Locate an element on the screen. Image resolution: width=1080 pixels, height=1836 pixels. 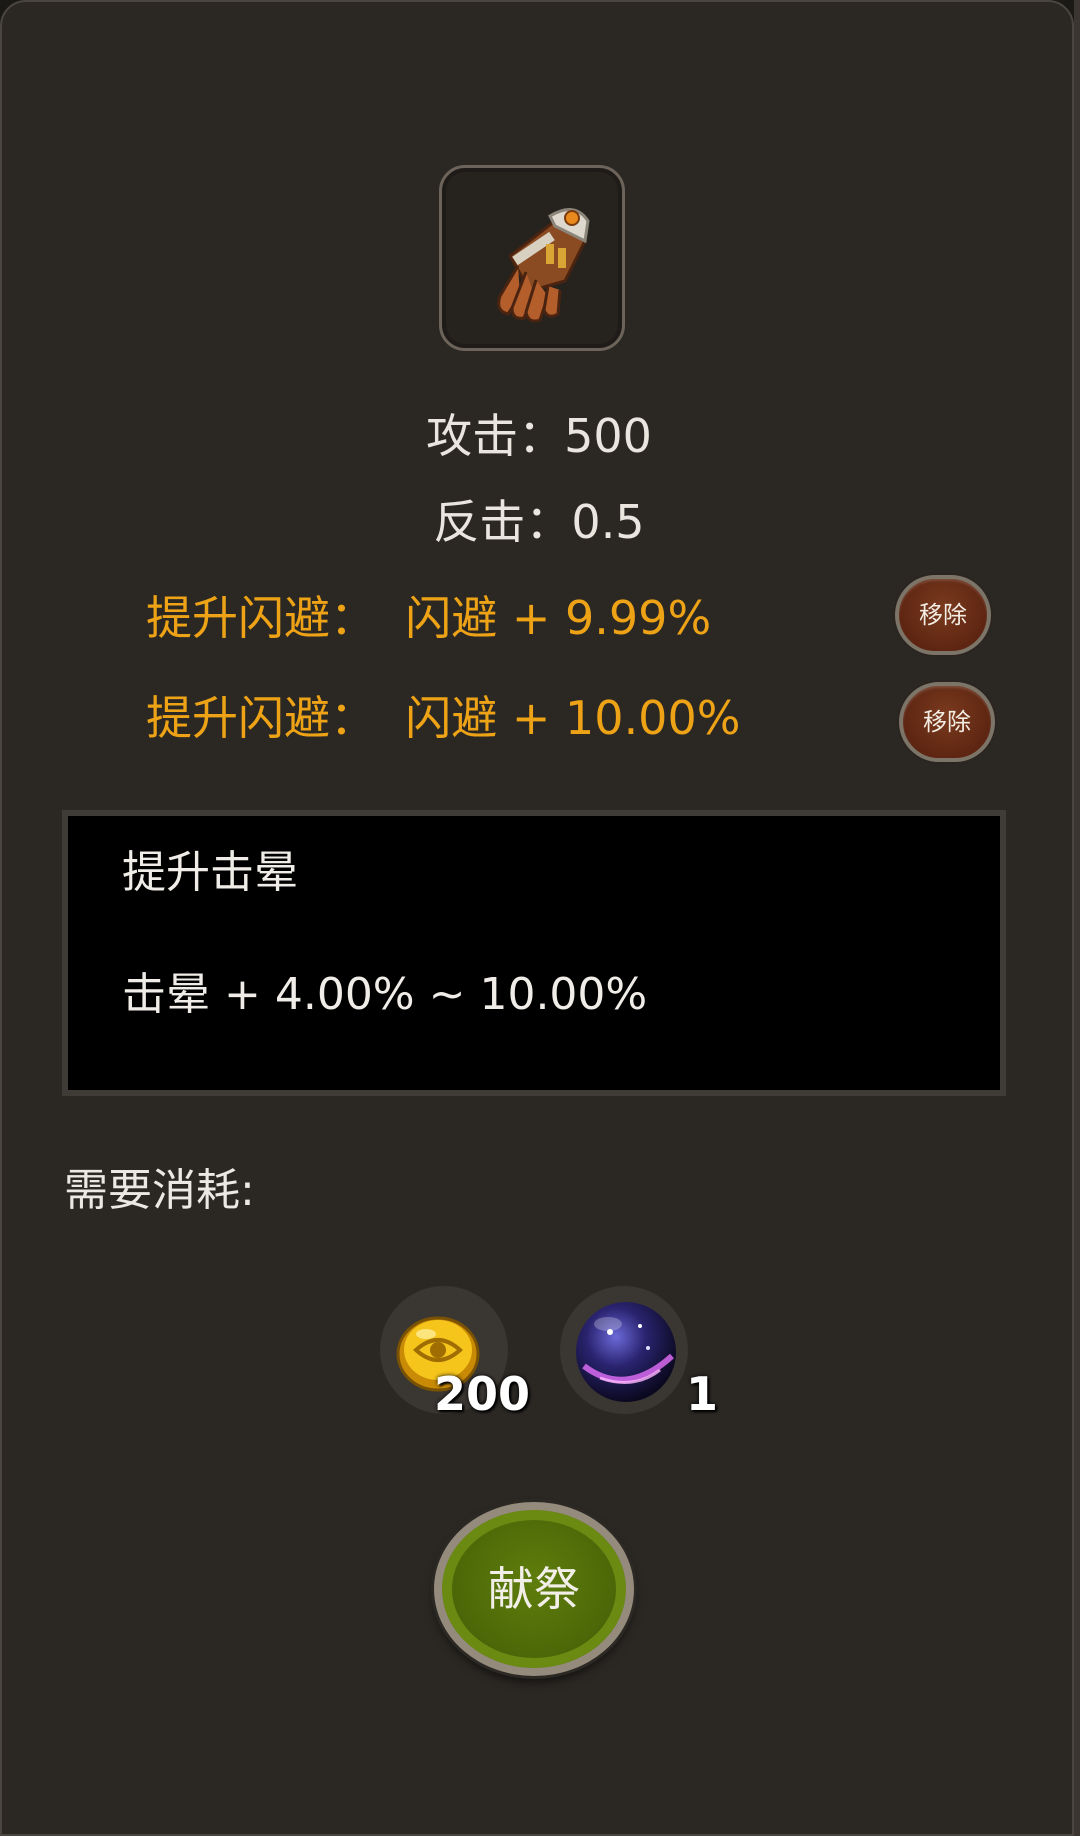
affix-line-dodge-1: 提升闪避： 闪避 + 9.99% is located at coordinates (429, 618).